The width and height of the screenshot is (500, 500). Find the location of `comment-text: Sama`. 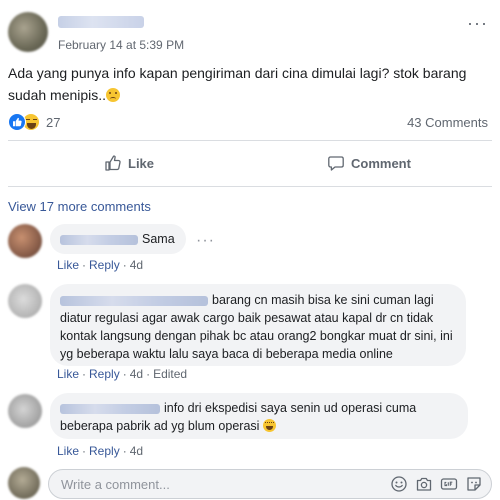

comment-text: Sama is located at coordinates (158, 239).